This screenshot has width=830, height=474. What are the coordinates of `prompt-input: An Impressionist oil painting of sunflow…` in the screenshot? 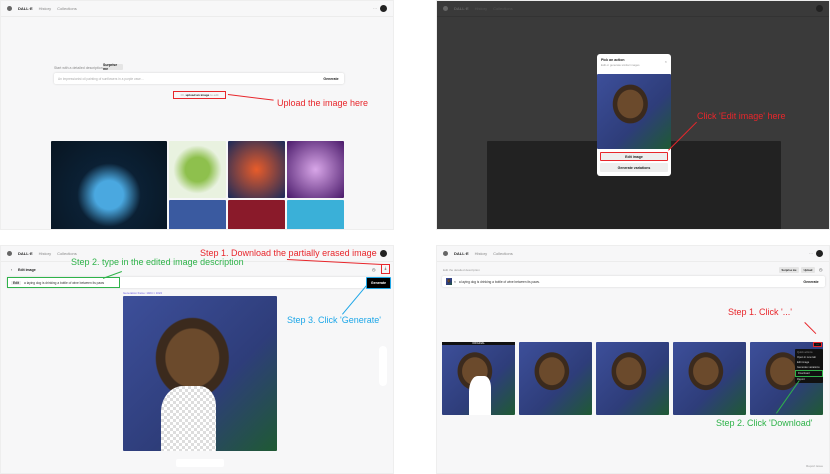 It's located at (199, 78).